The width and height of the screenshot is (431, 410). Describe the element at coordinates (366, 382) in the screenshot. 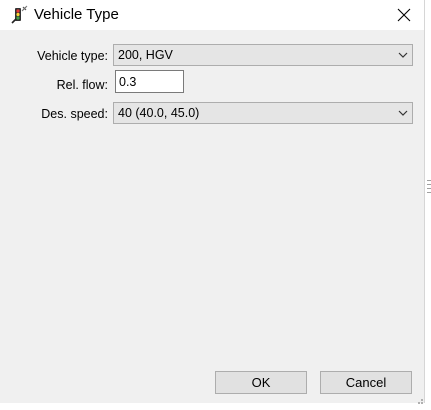

I see `cancel-button: Cancel` at that location.